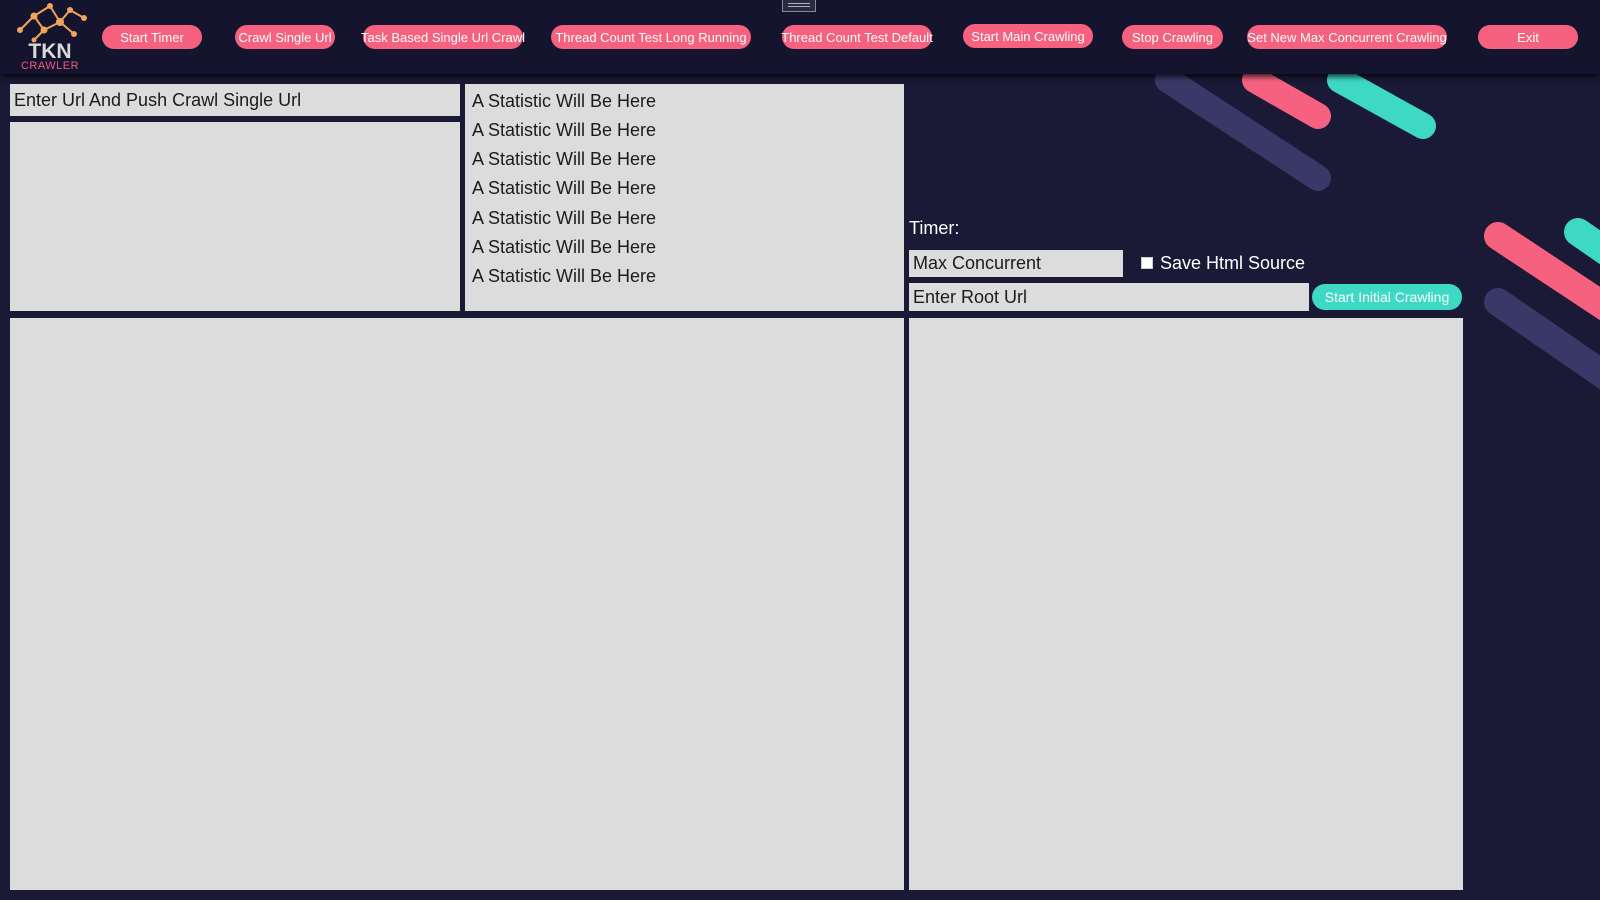 The width and height of the screenshot is (1600, 900). I want to click on start-timer-button: Start Timer, so click(152, 37).